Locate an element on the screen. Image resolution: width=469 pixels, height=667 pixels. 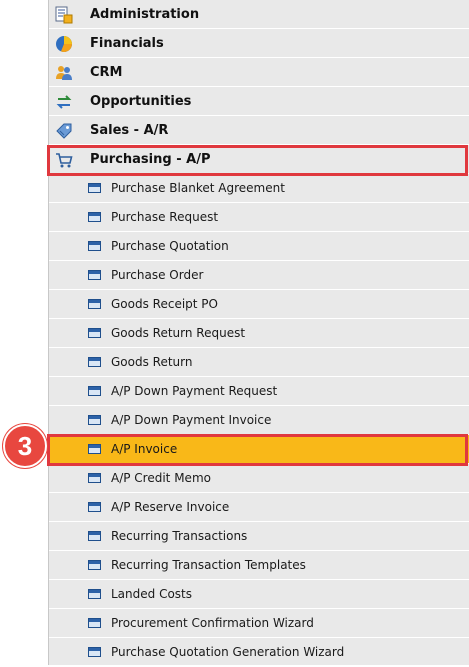
menu-item-label: Purchase Order is located at coordinates (157, 275).